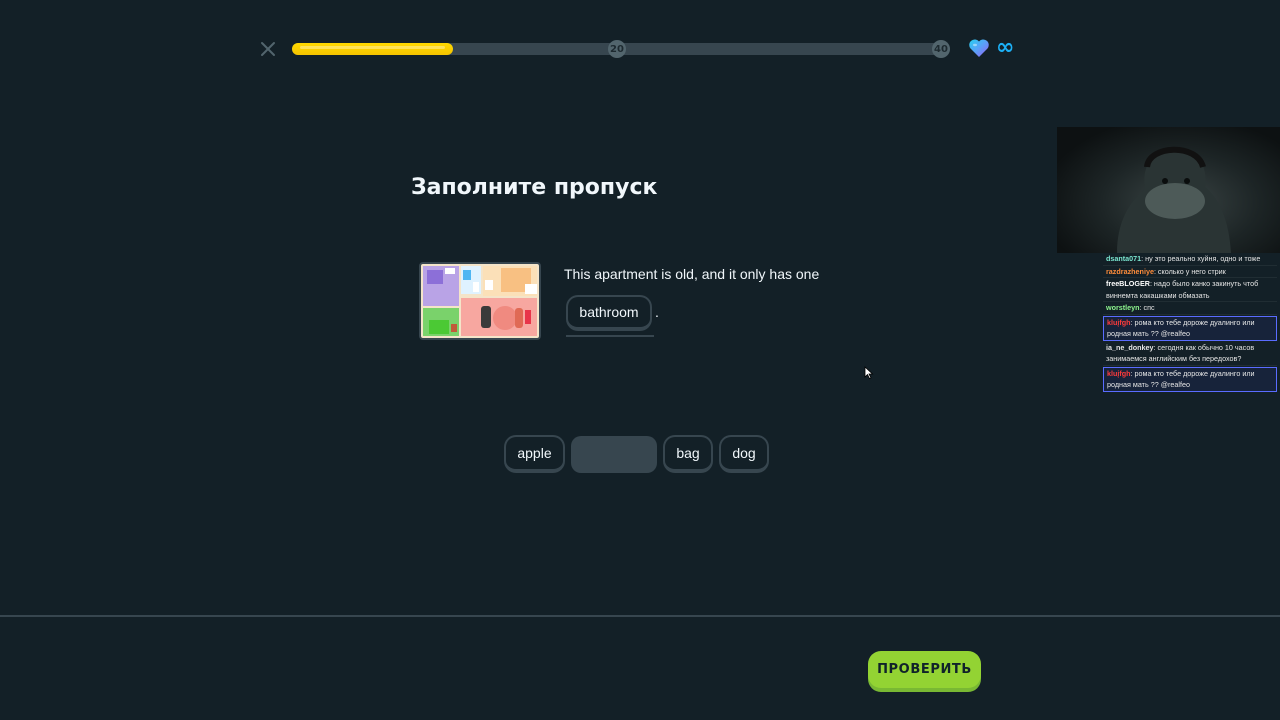 This screenshot has height=720, width=1280. Describe the element at coordinates (1005, 47) in the screenshot. I see `hearts-infinity: ∞` at that location.